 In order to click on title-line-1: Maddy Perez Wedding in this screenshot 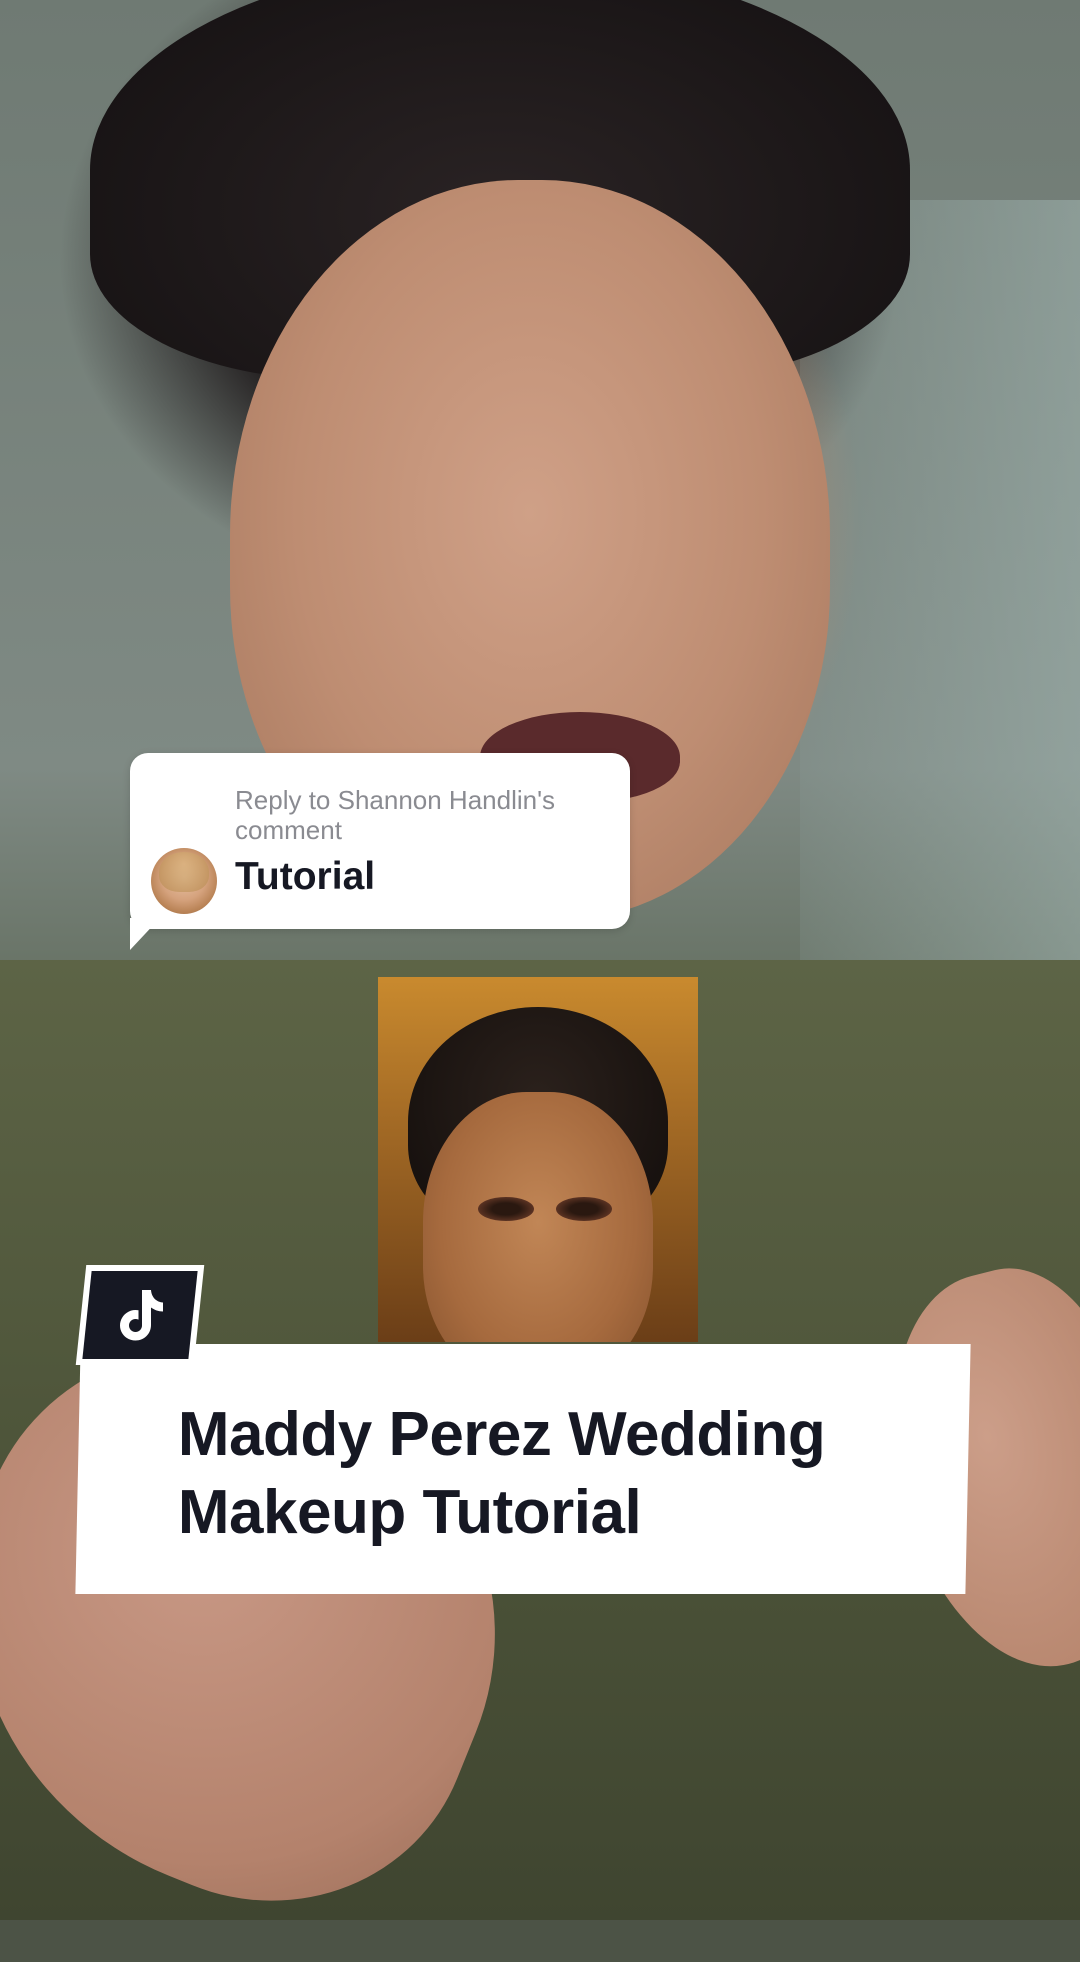, I will do `click(501, 1434)`.